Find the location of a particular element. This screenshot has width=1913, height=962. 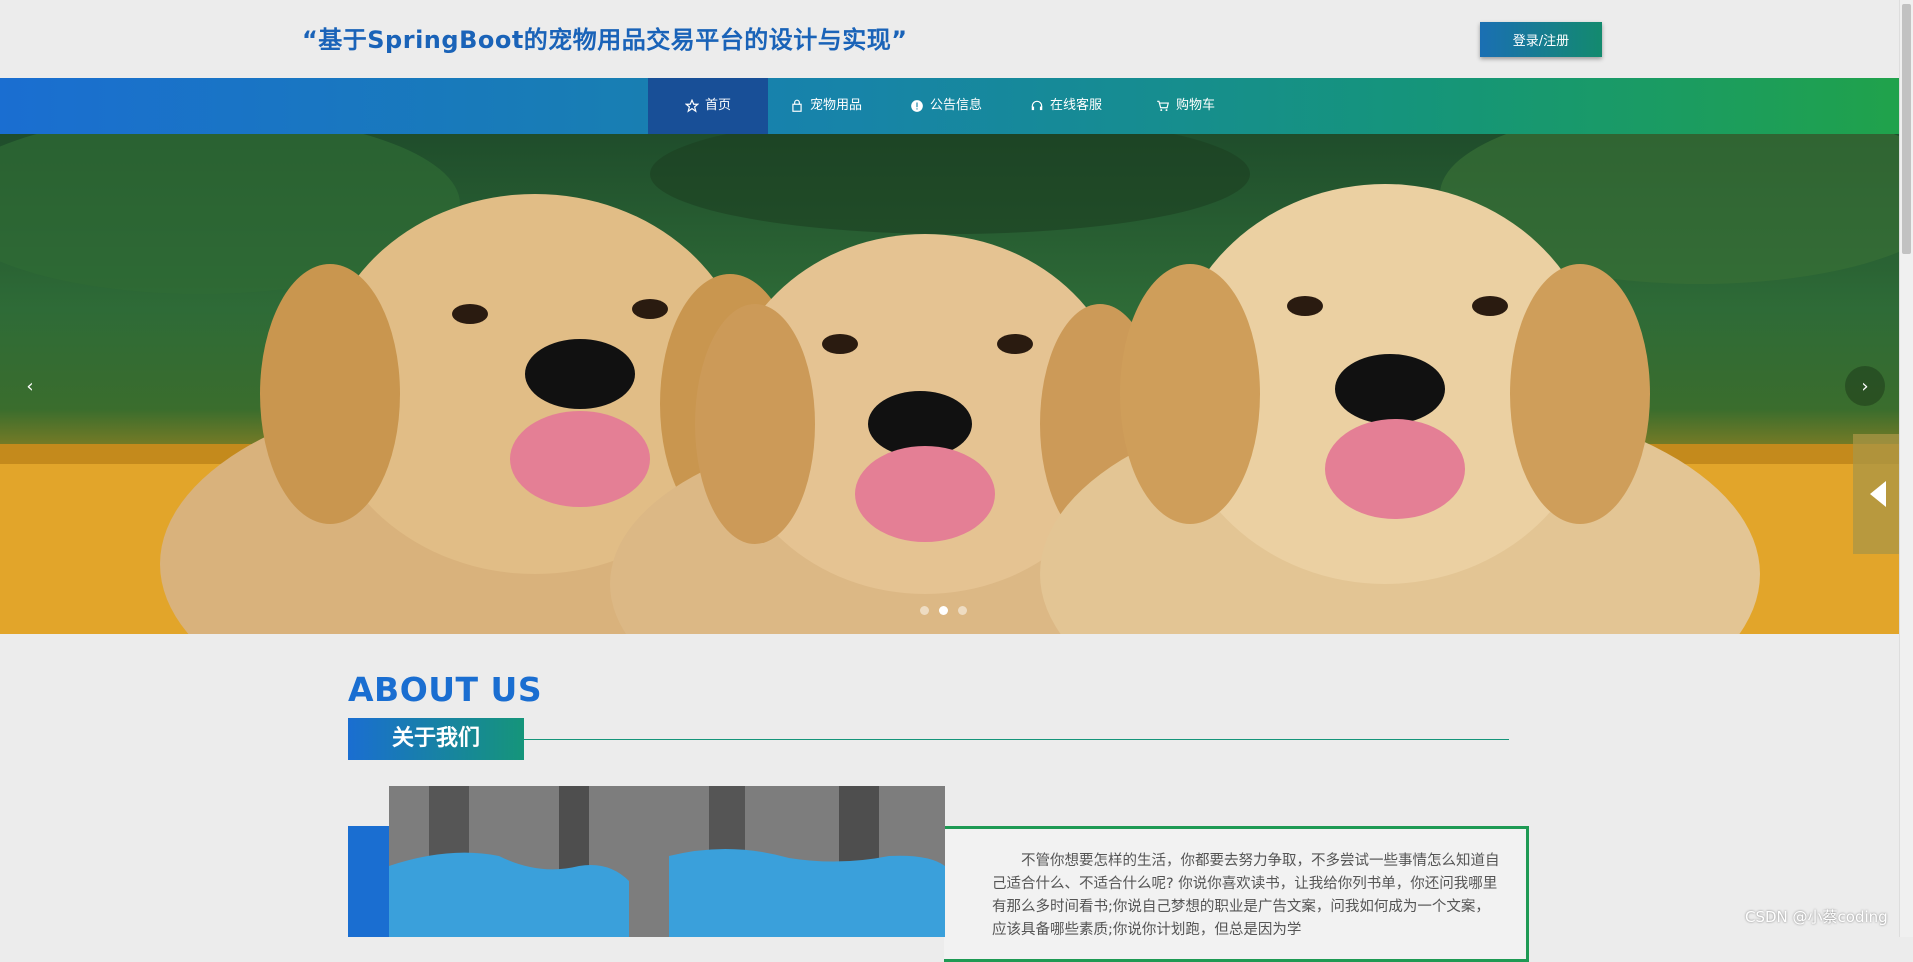

nav-item-cart: 购物车 is located at coordinates (1185, 106).